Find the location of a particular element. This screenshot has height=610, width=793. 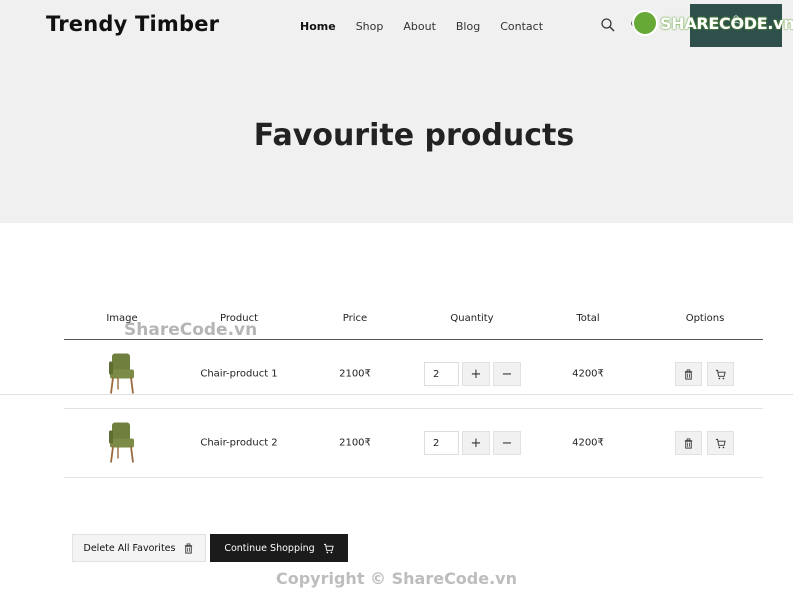

nav-shop: Shop is located at coordinates (370, 26).